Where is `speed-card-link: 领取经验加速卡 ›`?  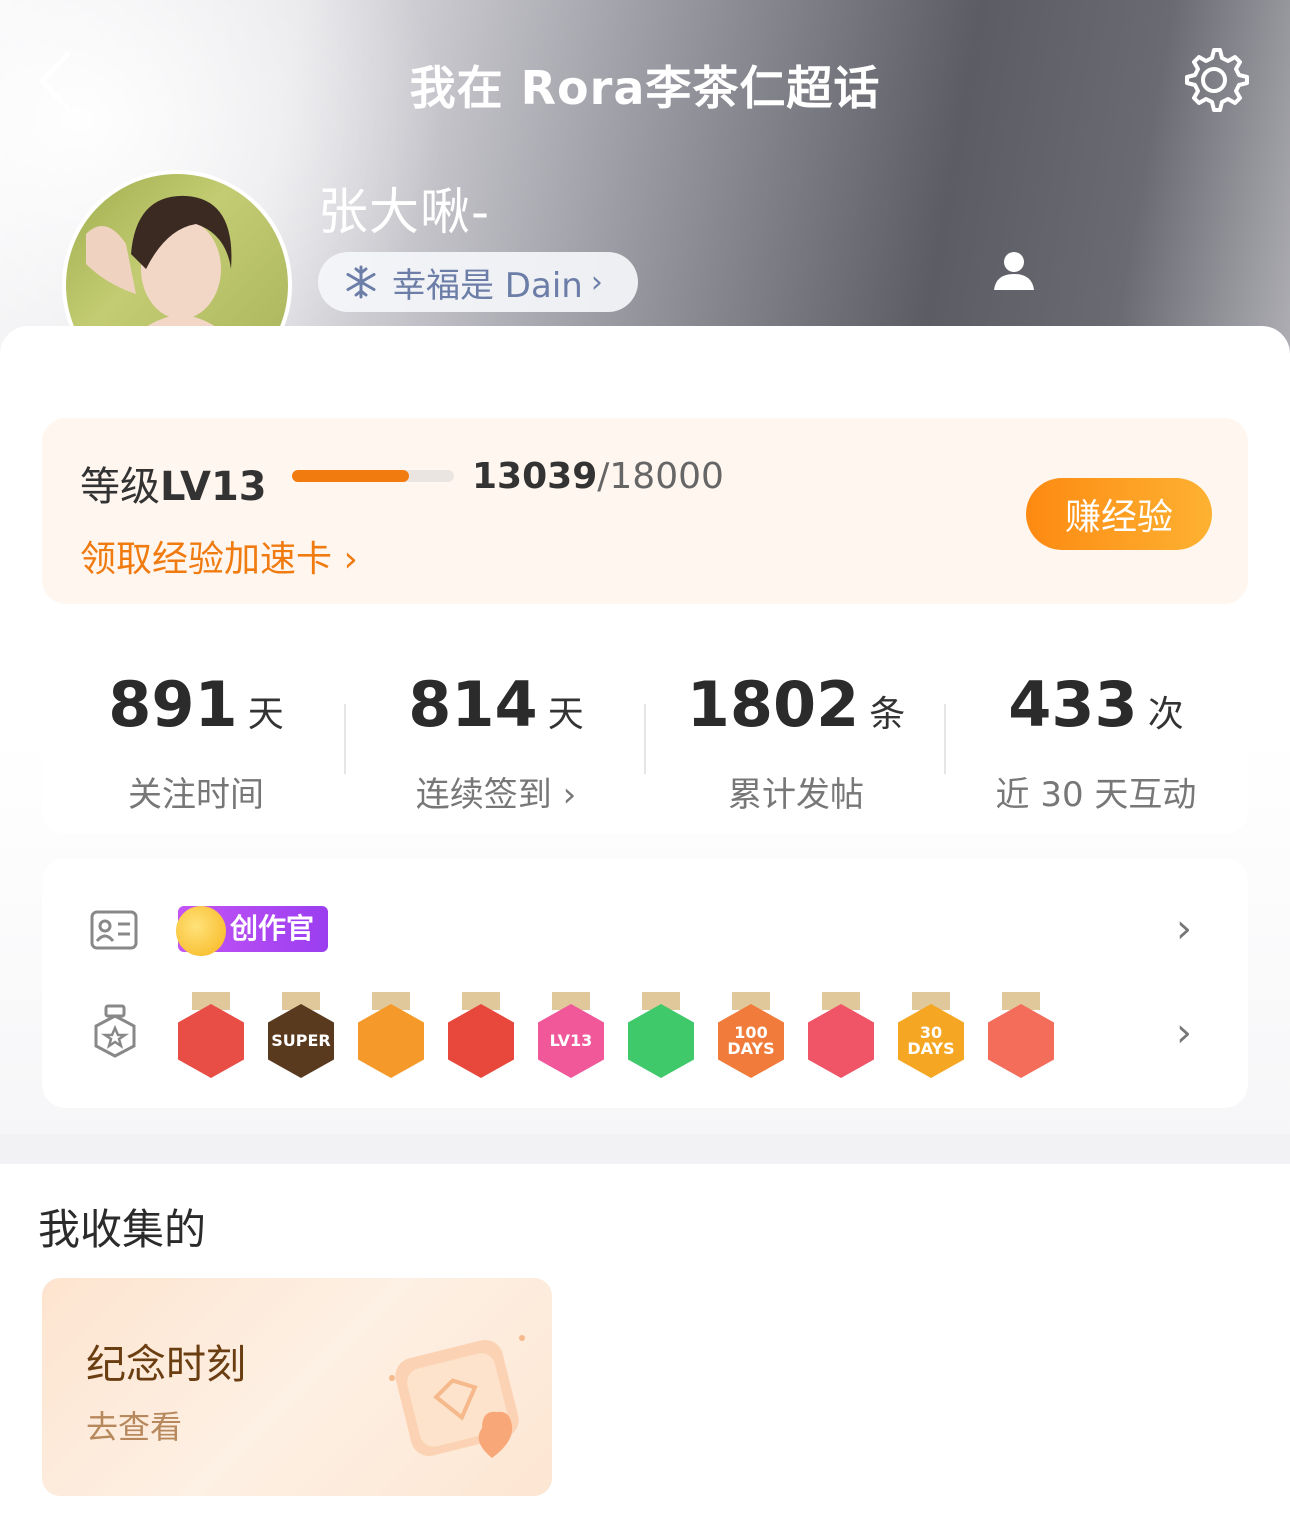 speed-card-link: 领取经验加速卡 › is located at coordinates (219, 556).